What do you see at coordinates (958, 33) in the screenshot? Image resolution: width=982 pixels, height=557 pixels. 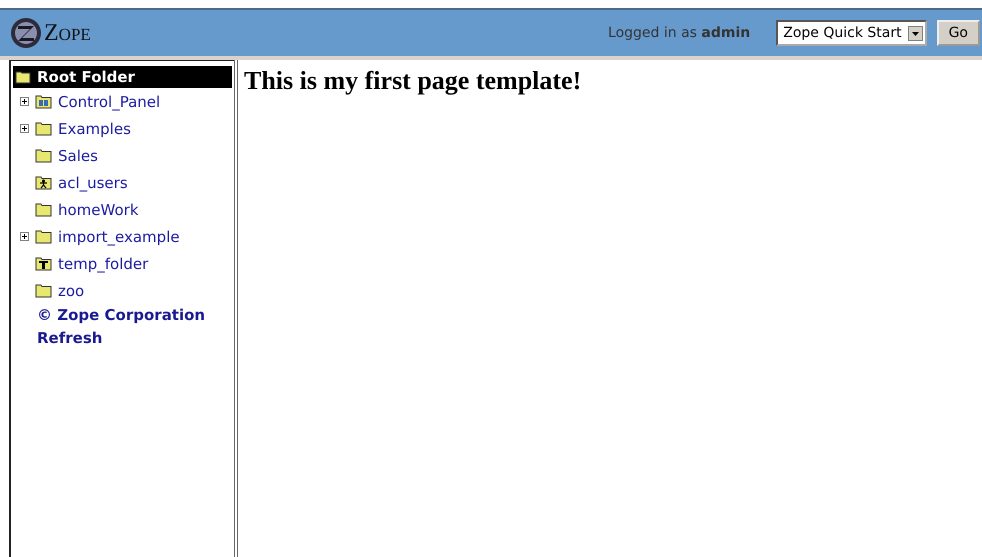 I see `go-button: Go` at bounding box center [958, 33].